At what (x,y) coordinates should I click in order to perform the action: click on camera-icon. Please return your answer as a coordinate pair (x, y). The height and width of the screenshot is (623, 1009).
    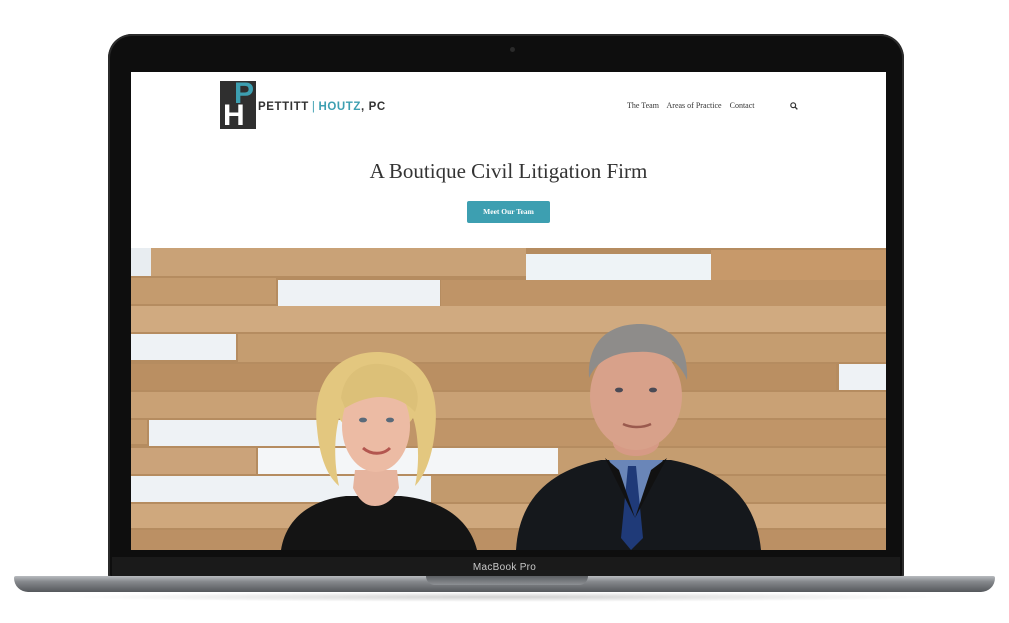
    Looking at the image, I should click on (512, 49).